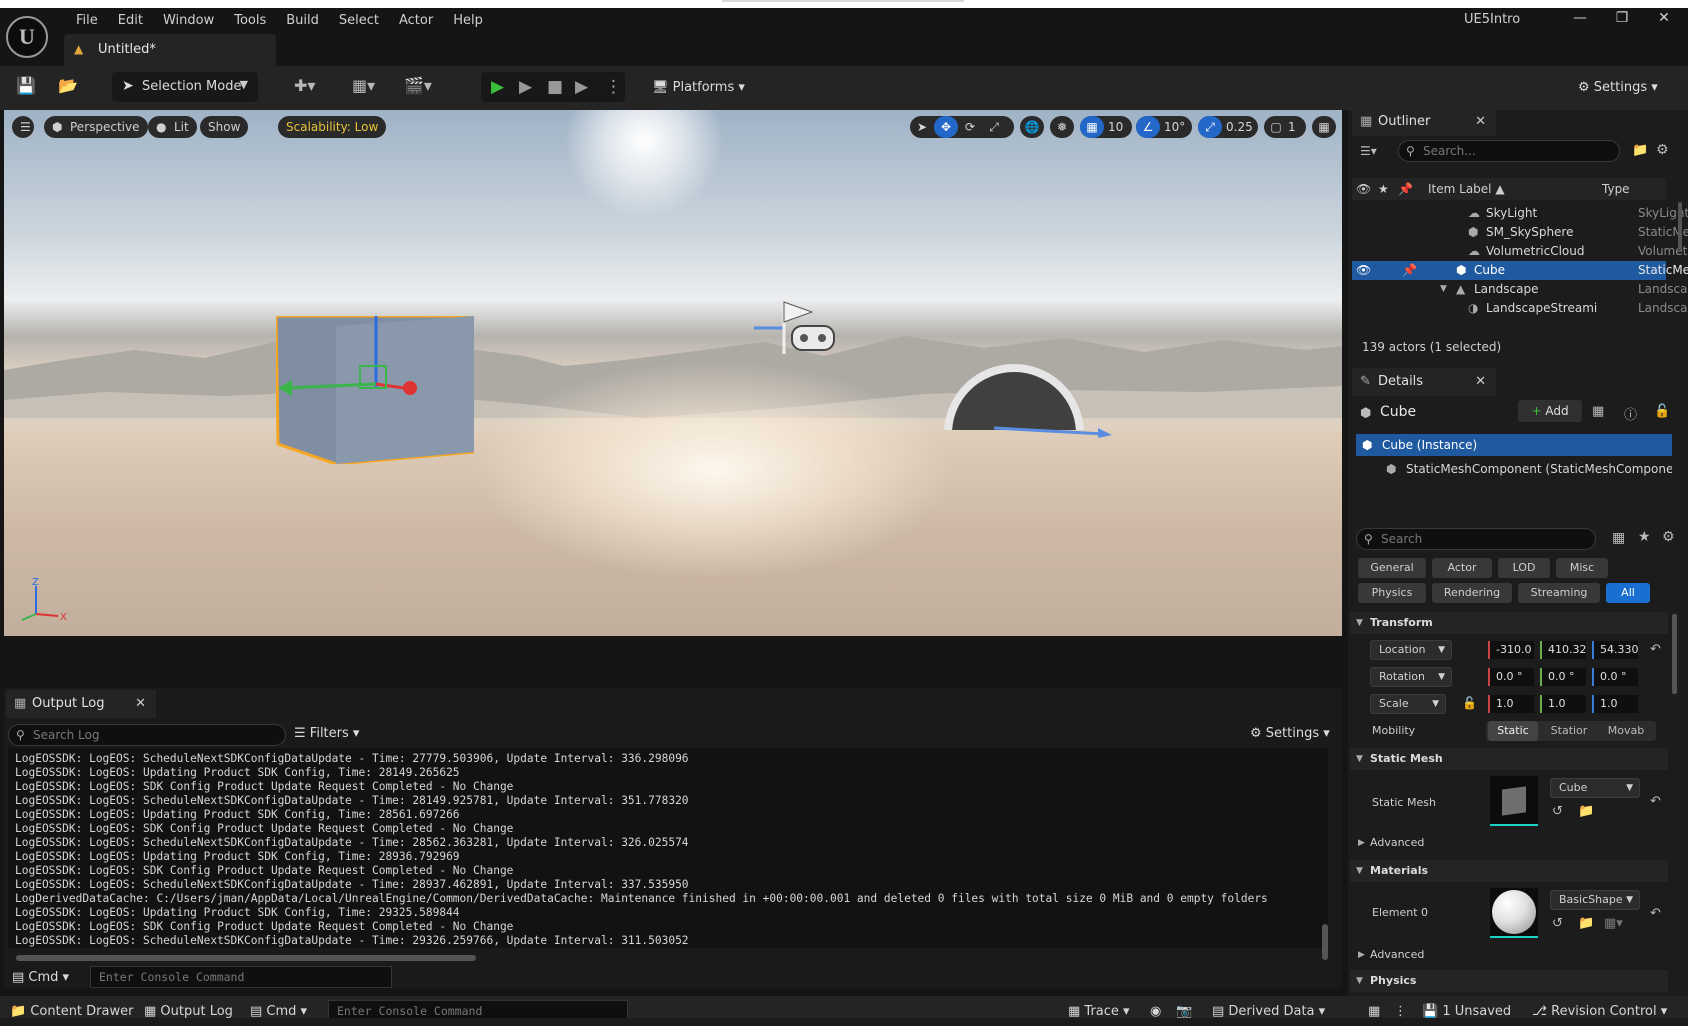  I want to click on reset-material-icon: ↶, so click(1655, 913).